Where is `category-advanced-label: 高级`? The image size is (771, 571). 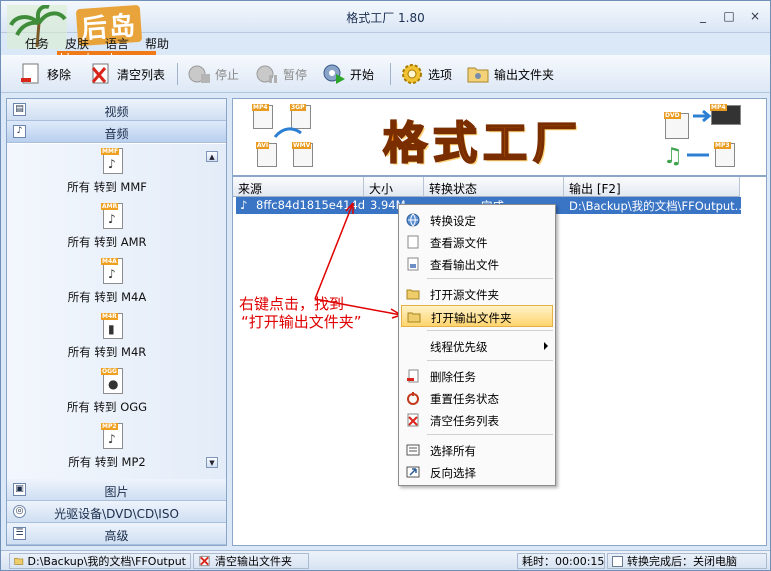
category-advanced-label: 高级 is located at coordinates (116, 536).